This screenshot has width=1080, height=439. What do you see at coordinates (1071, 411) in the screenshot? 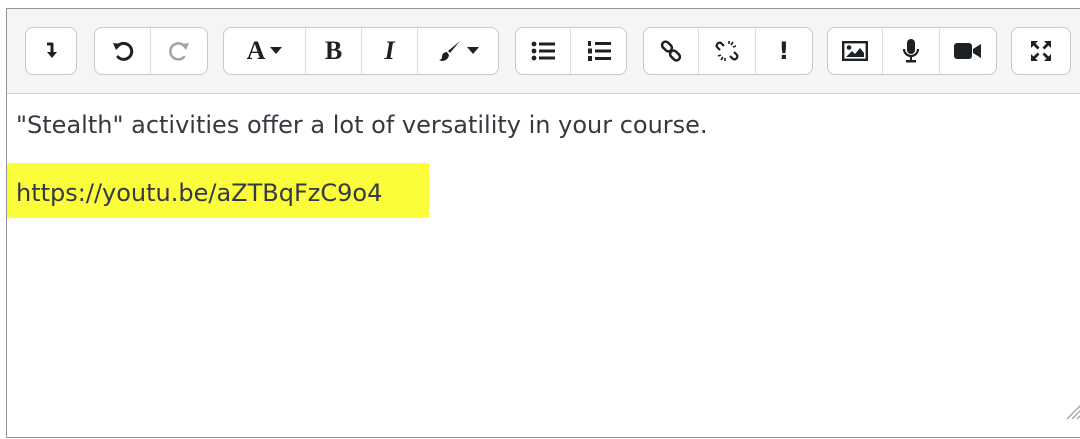
I see `resize-handle-icon` at bounding box center [1071, 411].